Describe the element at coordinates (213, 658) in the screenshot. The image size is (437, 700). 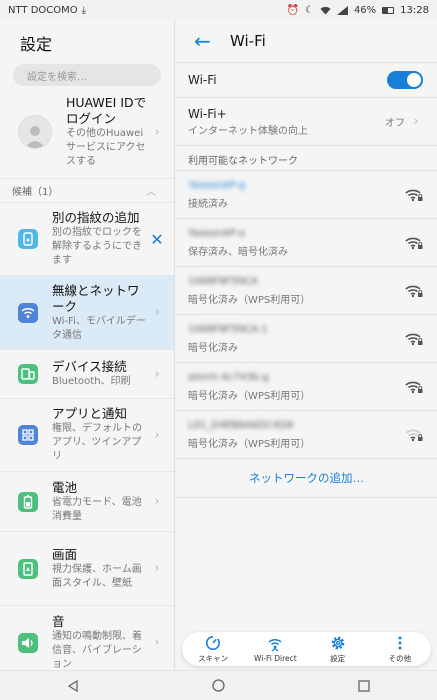
I see `scan-label: スキャン` at that location.